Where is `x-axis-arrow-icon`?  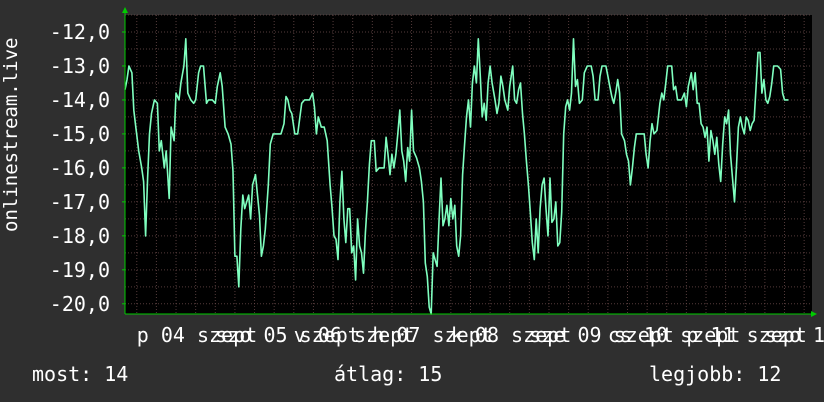 x-axis-arrow-icon is located at coordinates (814, 314).